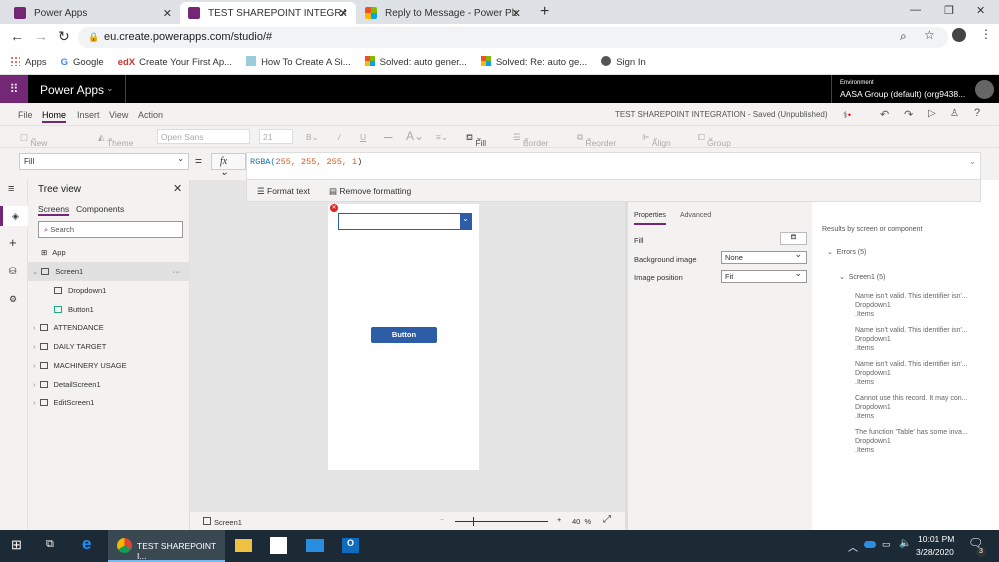  Describe the element at coordinates (936, 539) in the screenshot. I see `clock-time: 10:01 PM` at that location.